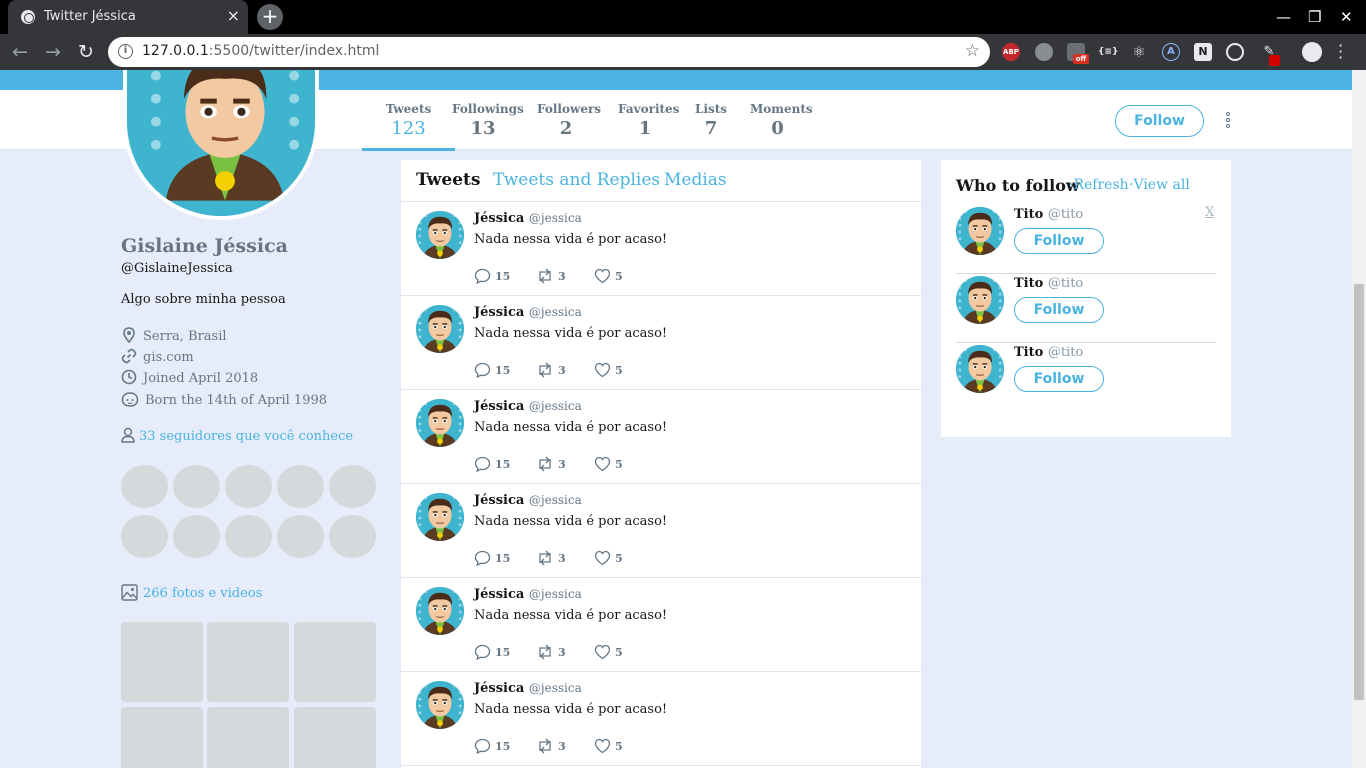 The image size is (1366, 768). I want to click on site-info-icon: i, so click(125, 51).